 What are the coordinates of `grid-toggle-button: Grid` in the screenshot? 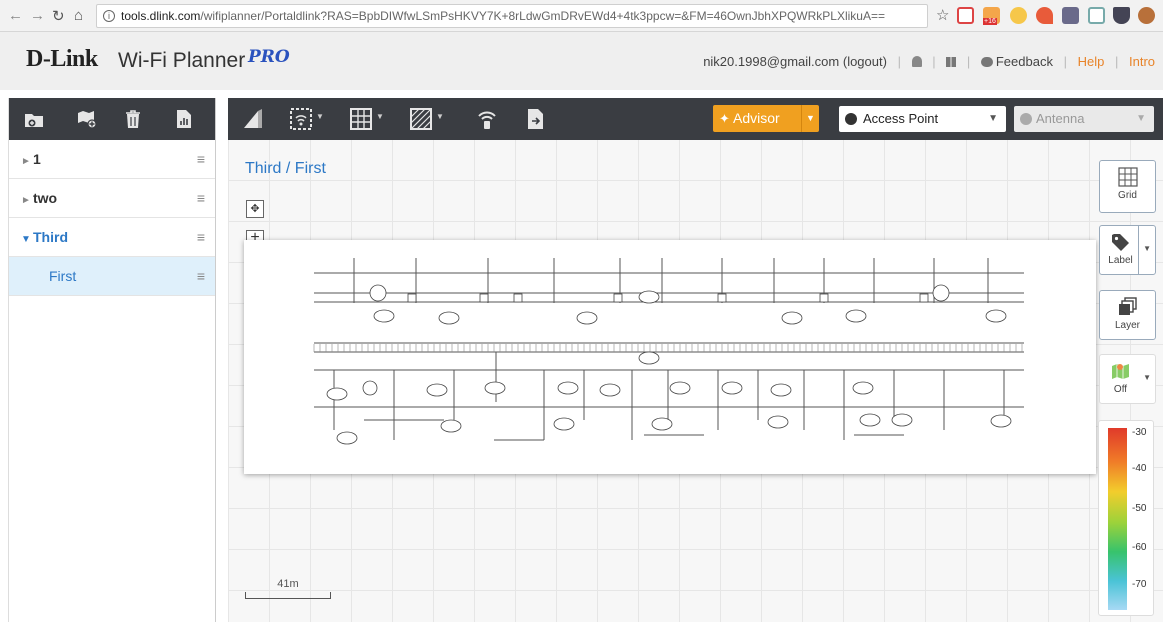 It's located at (1127, 186).